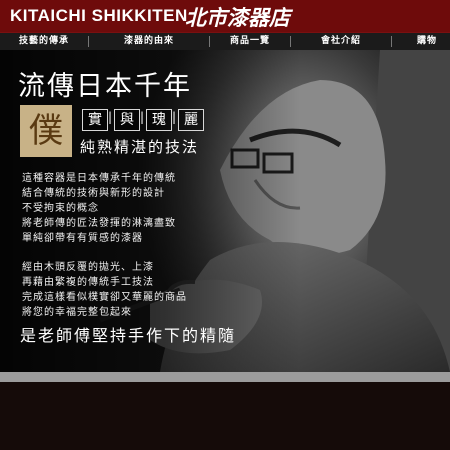 The width and height of the screenshot is (450, 450). What do you see at coordinates (44, 41) in the screenshot?
I see `nav-item-craft: 技藝的傳承` at bounding box center [44, 41].